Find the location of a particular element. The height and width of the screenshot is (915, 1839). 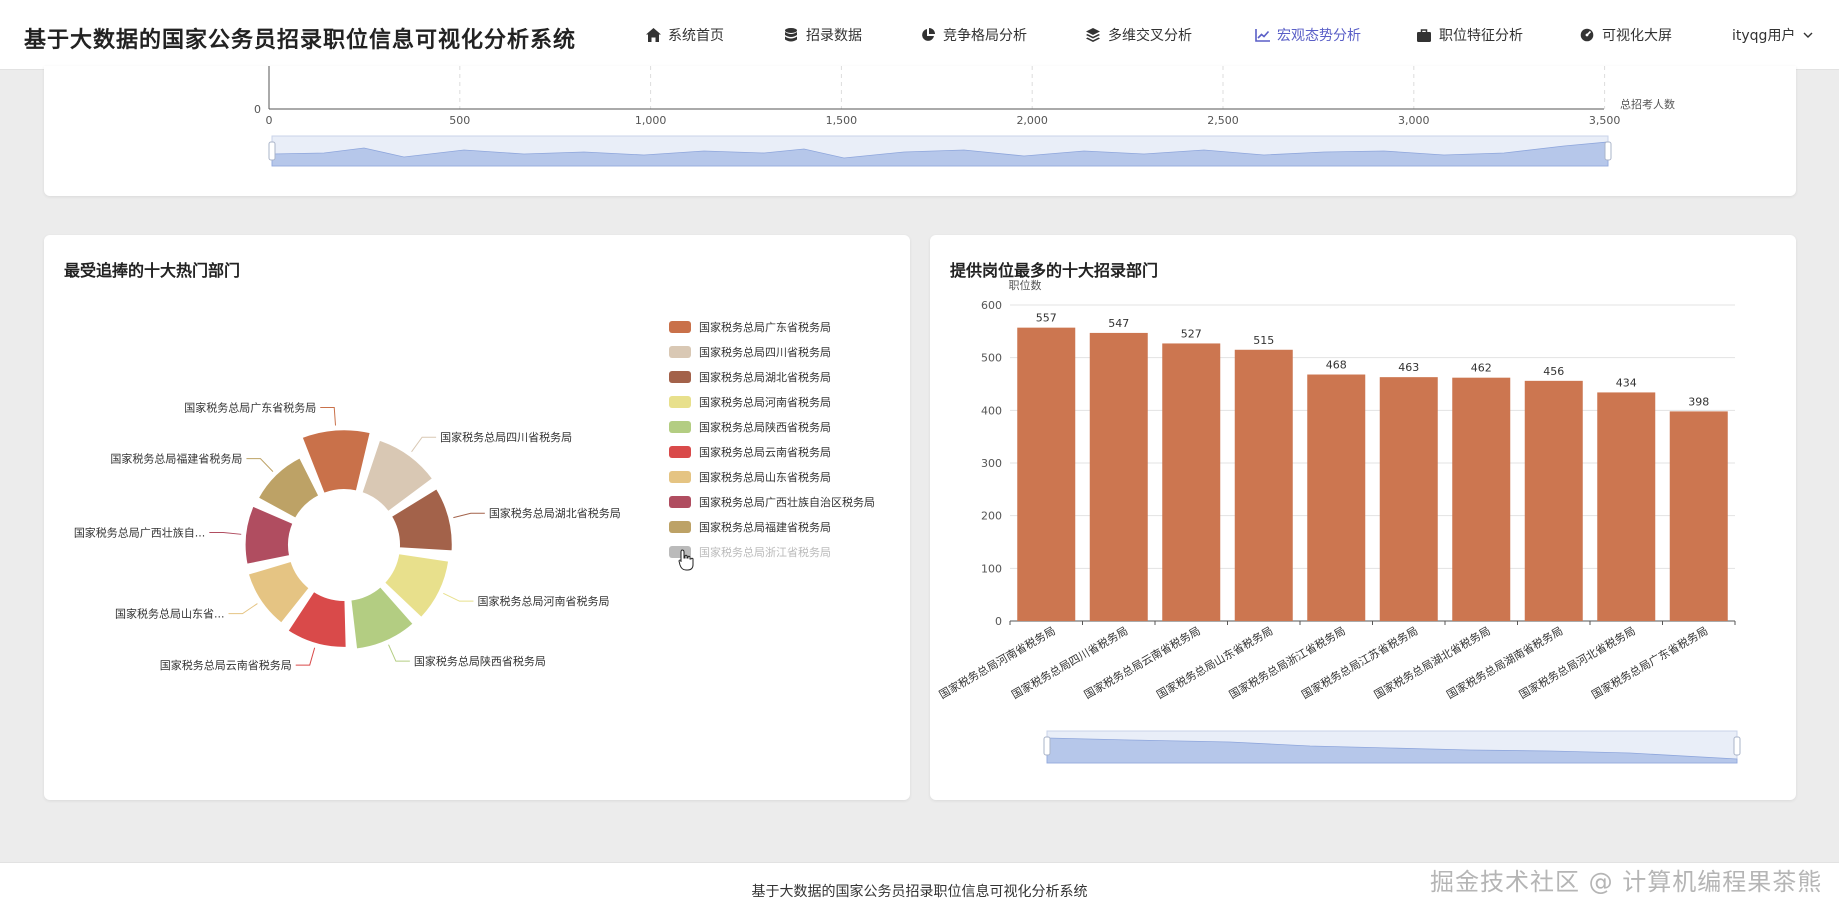

nav-home-label: 系统首页 is located at coordinates (696, 36).